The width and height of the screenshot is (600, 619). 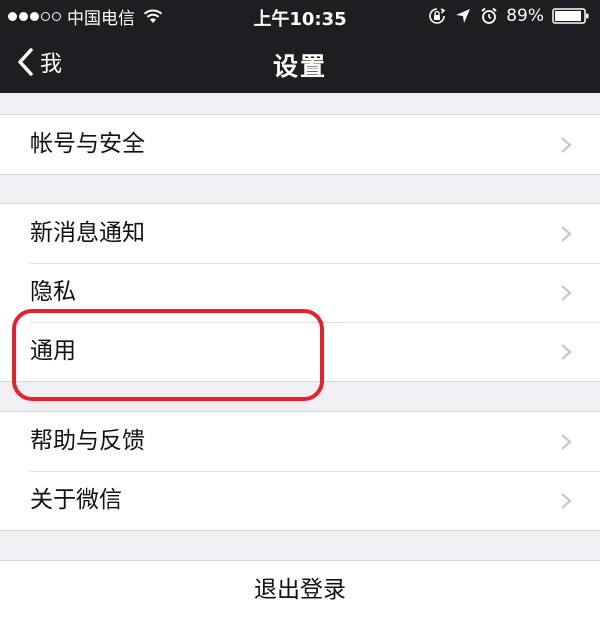 I want to click on location-icon, so click(x=463, y=16).